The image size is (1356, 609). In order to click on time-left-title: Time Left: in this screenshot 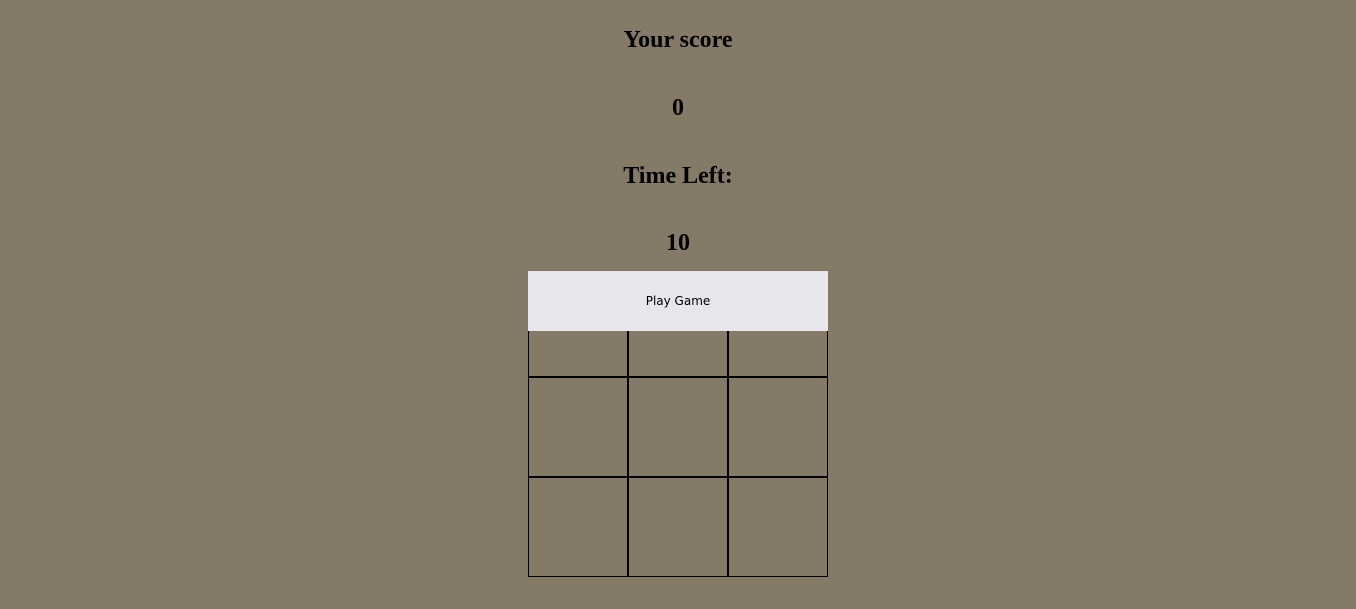, I will do `click(678, 176)`.